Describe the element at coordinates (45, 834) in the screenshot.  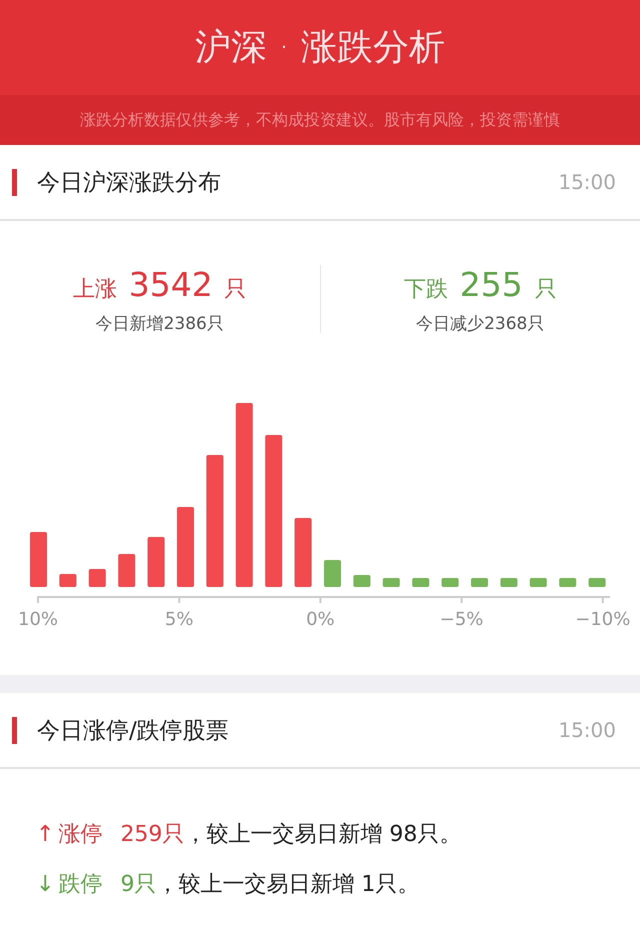
I see `arrow-icon: ↑` at that location.